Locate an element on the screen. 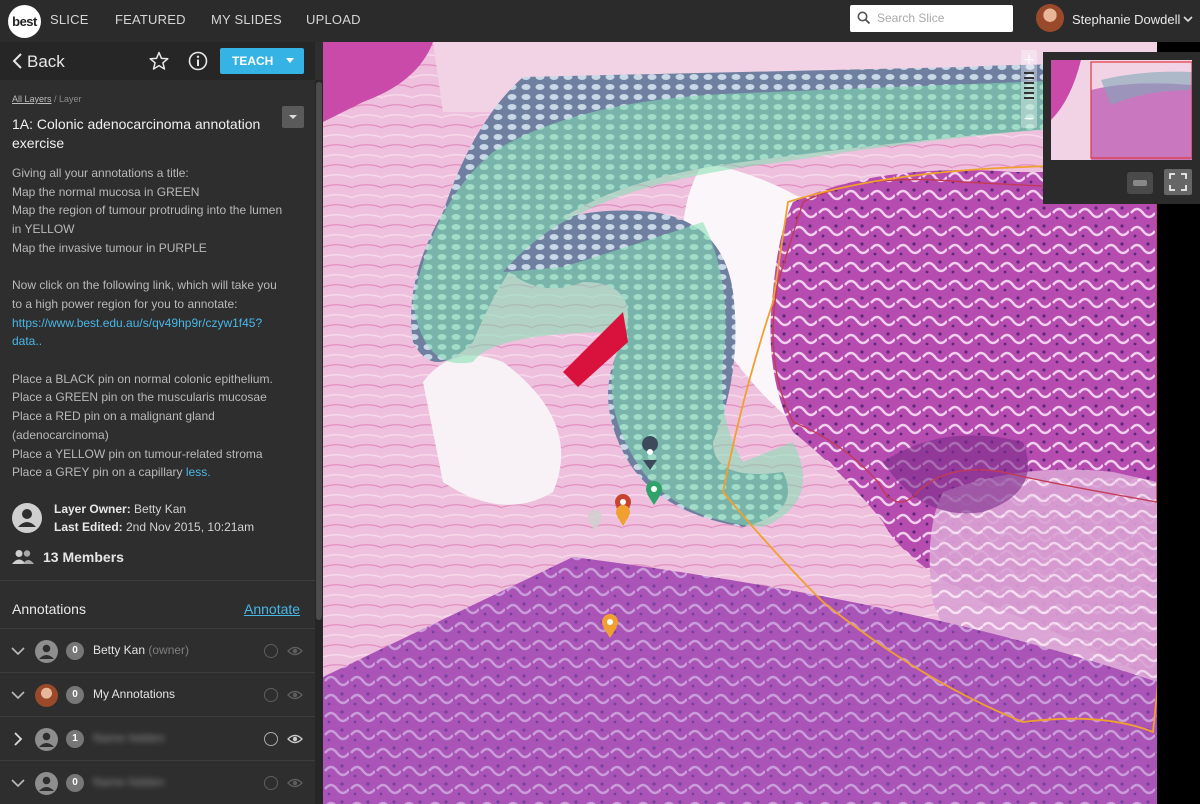 The image size is (1200, 804). divider is located at coordinates (157, 580).